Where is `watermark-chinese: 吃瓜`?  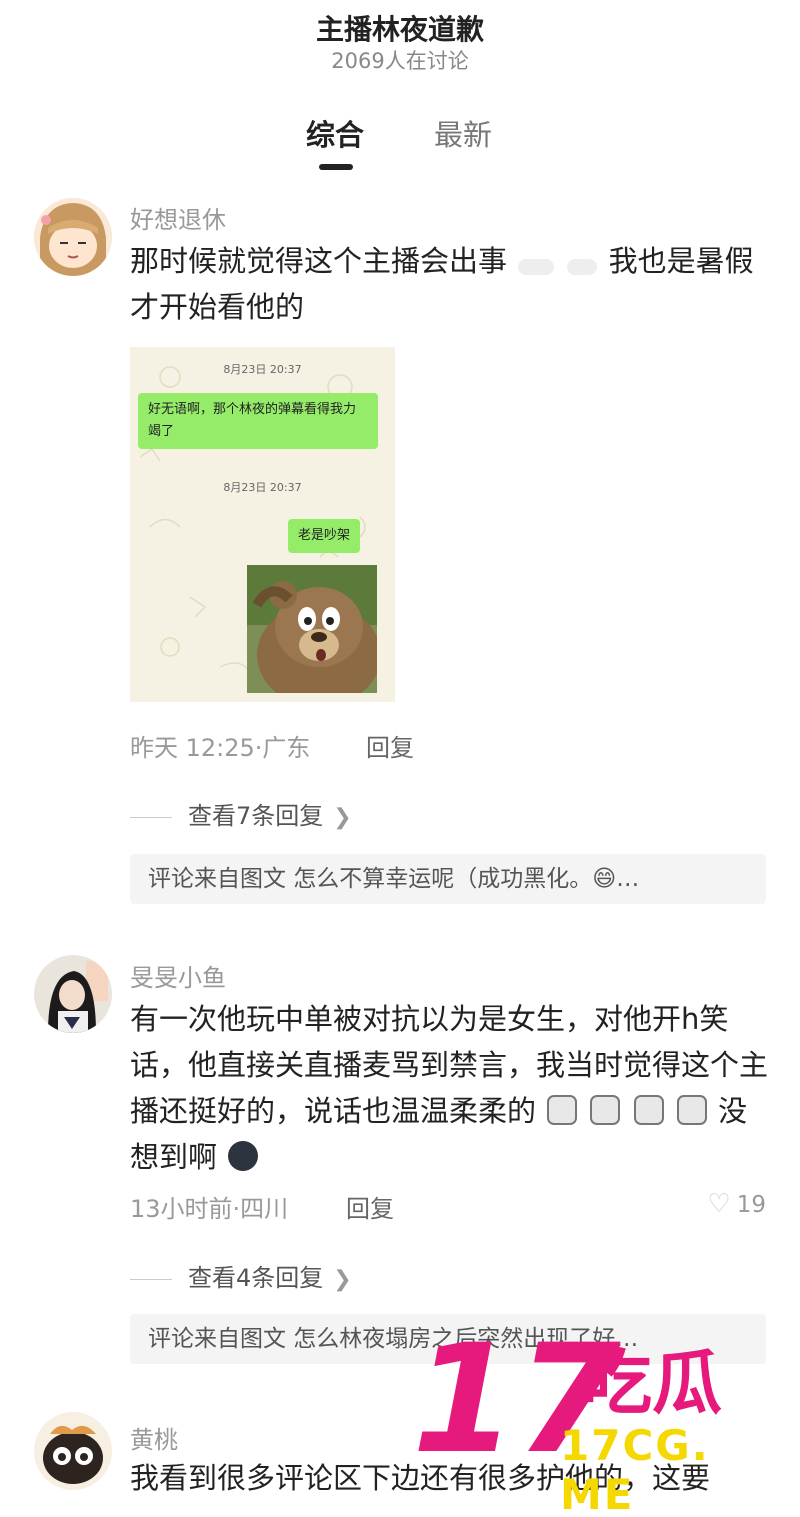 watermark-chinese: 吃瓜 is located at coordinates (652, 1383).